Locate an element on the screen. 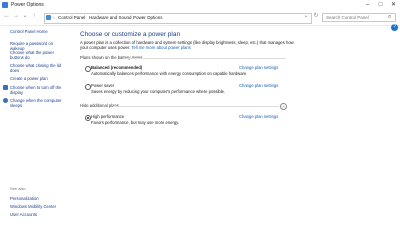  monitor-icon is located at coordinates (5, 87).